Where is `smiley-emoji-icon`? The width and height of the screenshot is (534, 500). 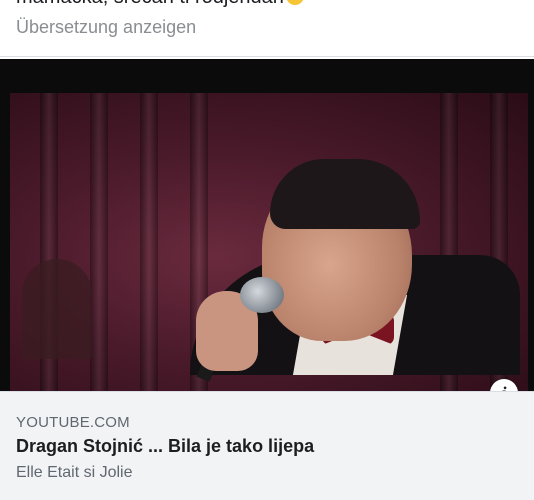 smiley-emoji-icon is located at coordinates (294, 2).